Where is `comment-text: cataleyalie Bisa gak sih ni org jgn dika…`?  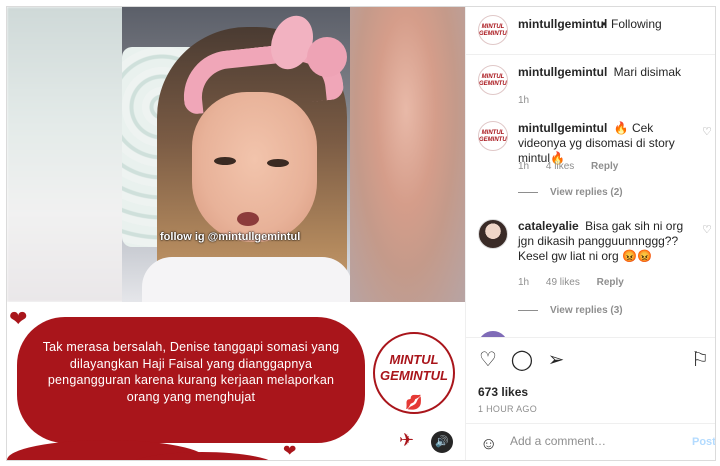
comment-text: cataleyalie Bisa gak sih ni org jgn dika… is located at coordinates (608, 241).